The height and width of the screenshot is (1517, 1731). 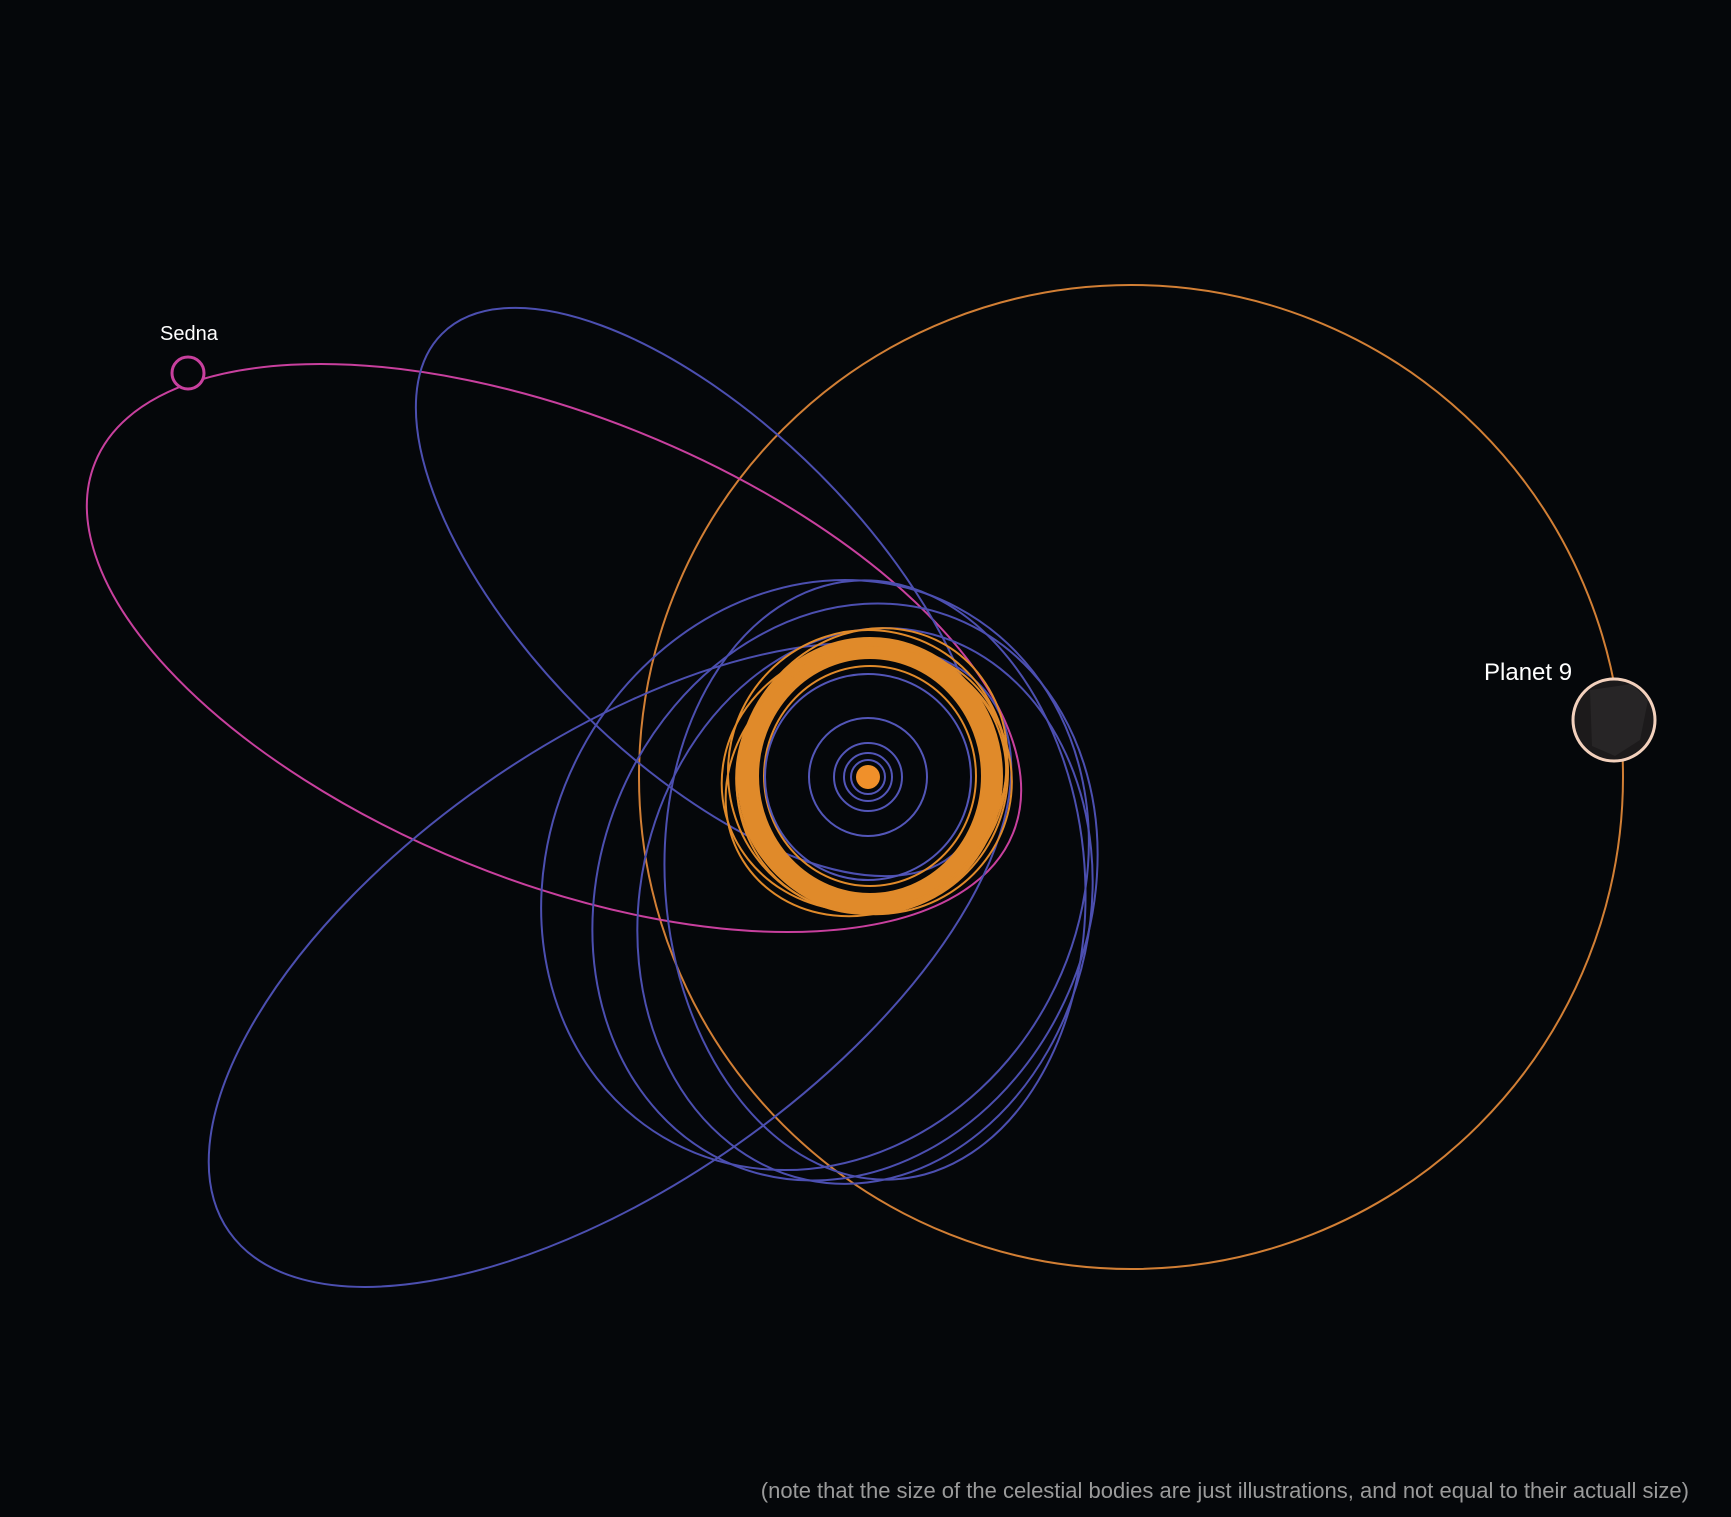 I want to click on sedna-label: Sedna, so click(x=189, y=334).